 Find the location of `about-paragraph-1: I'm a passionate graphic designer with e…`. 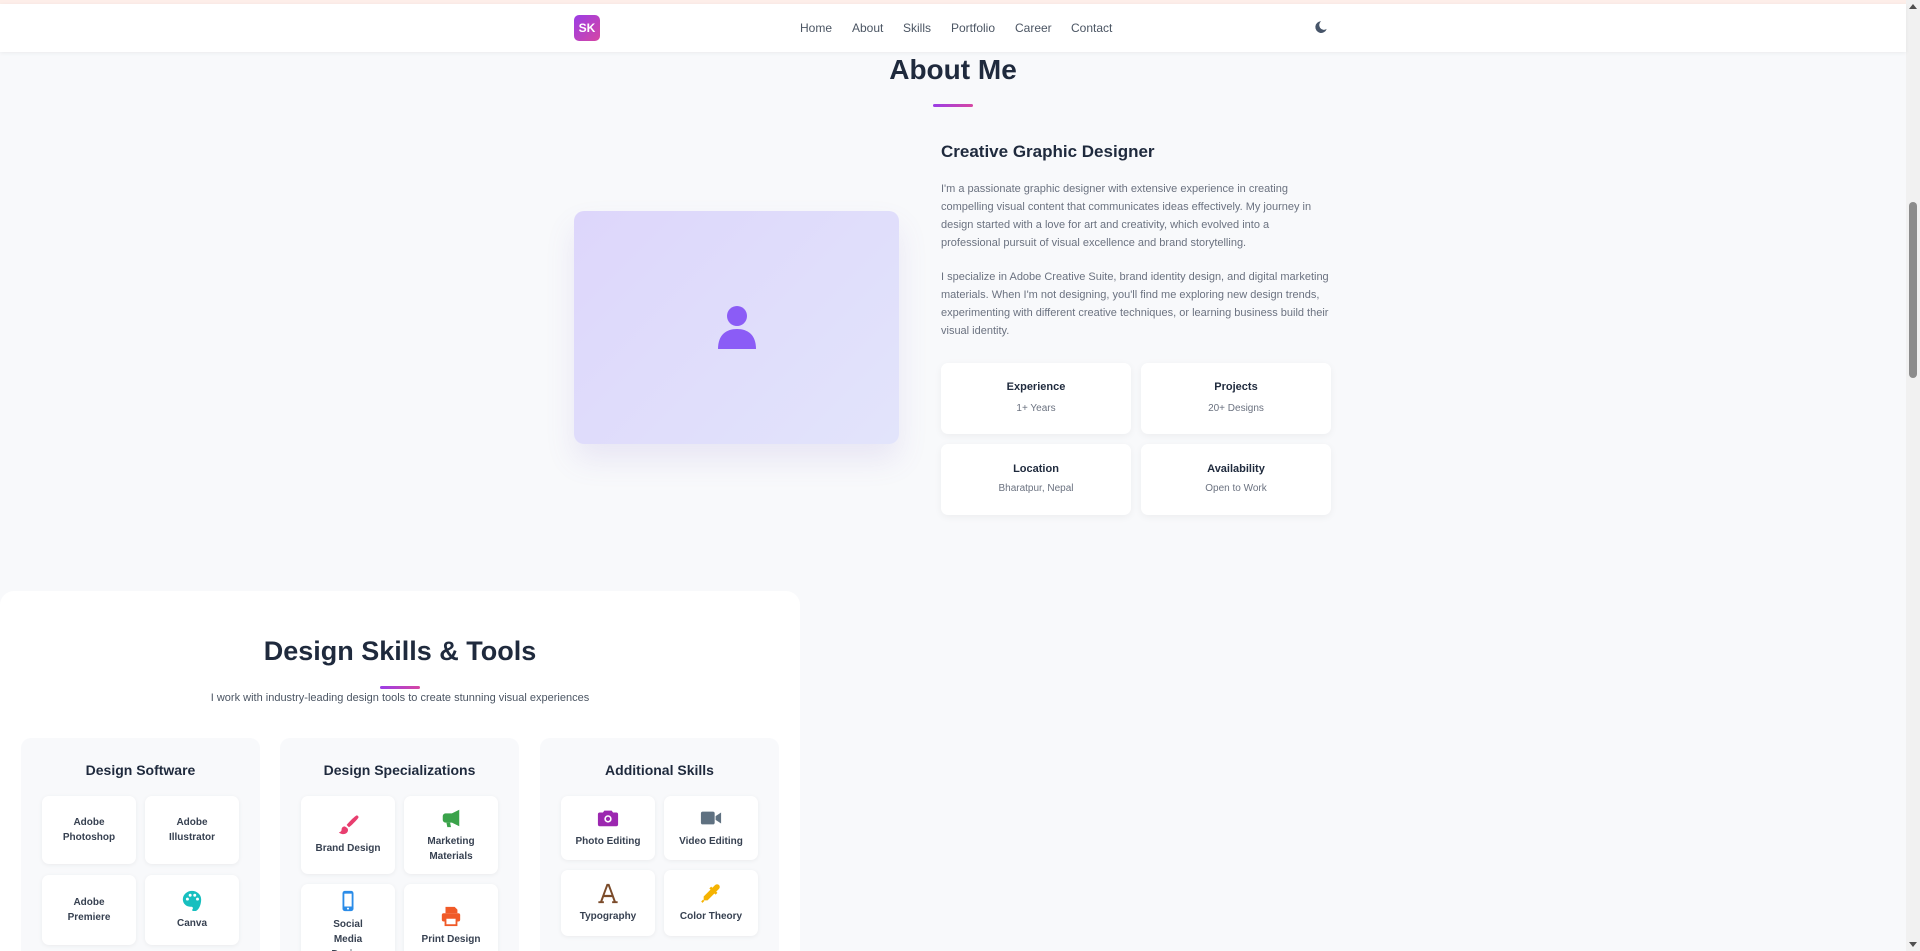

about-paragraph-1: I'm a passionate graphic designer with e… is located at coordinates (1126, 216).